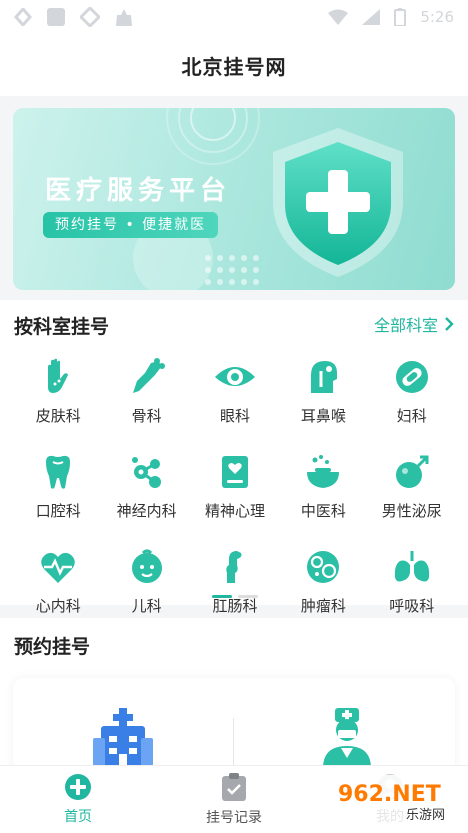  Describe the element at coordinates (323, 567) in the screenshot. I see `cells-icon` at that location.